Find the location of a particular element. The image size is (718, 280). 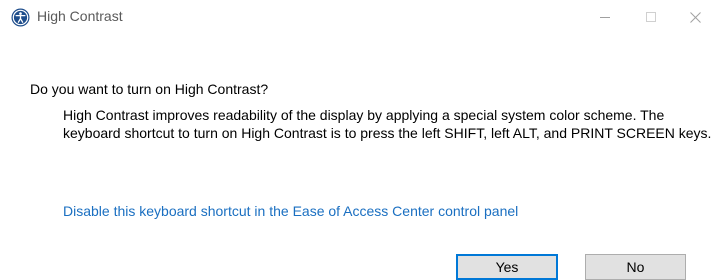

ease-of-access-icon is located at coordinates (20, 17).